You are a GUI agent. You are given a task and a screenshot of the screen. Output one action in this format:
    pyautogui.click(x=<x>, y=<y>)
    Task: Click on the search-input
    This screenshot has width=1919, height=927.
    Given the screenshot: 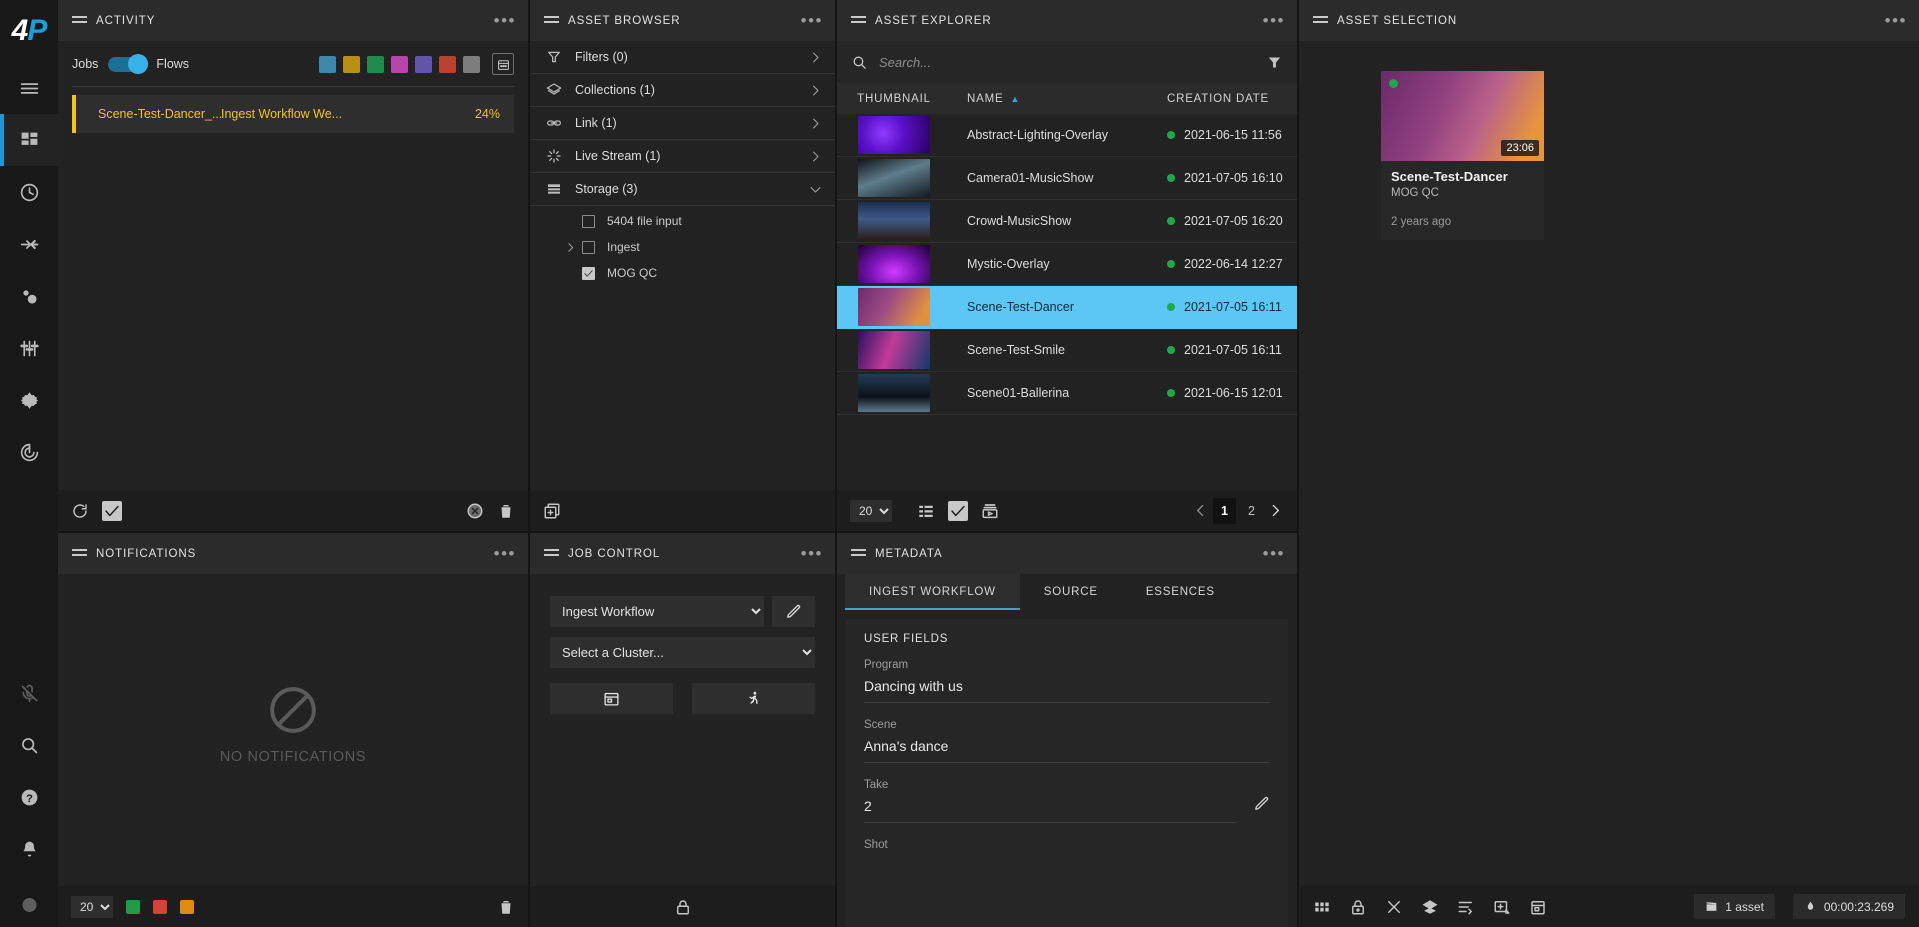 What is the action you would take?
    pyautogui.click(x=1067, y=62)
    